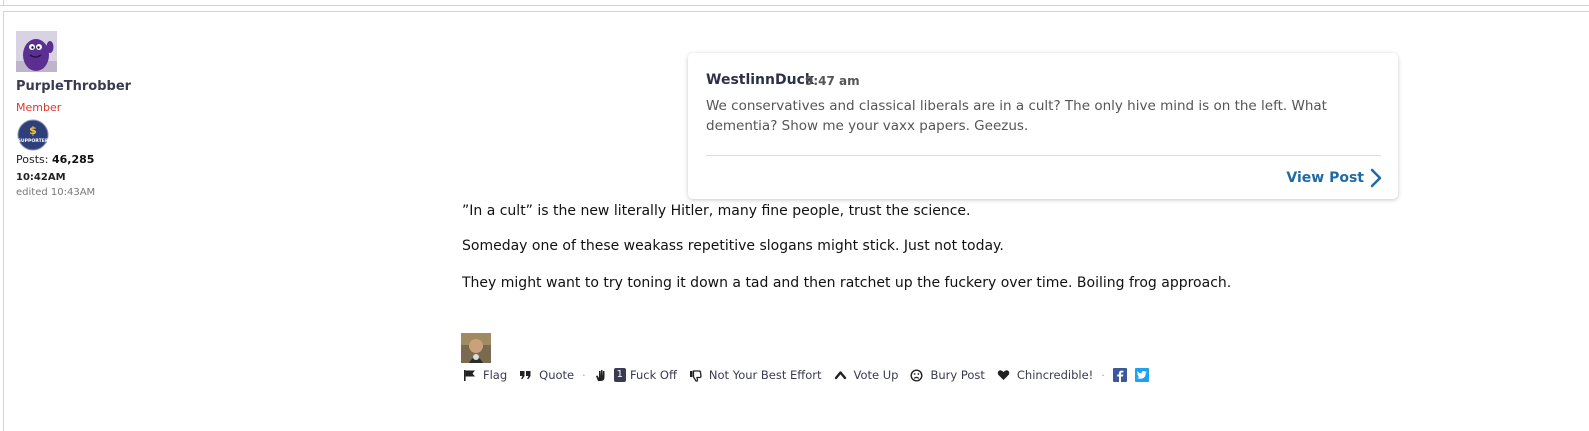  Describe the element at coordinates (39, 107) in the screenshot. I see `author-role: Member` at that location.